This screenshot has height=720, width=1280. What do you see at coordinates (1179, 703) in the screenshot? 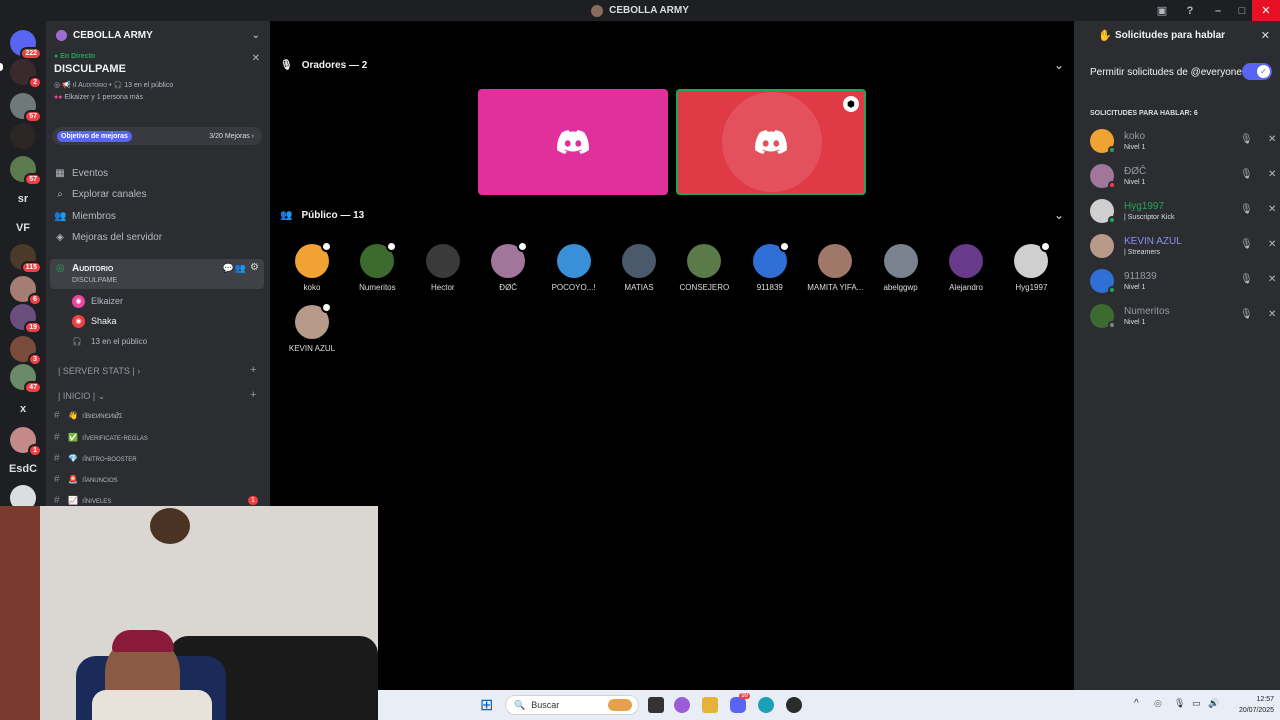
I see `microphone-tray-icon: 🎙` at bounding box center [1179, 703].